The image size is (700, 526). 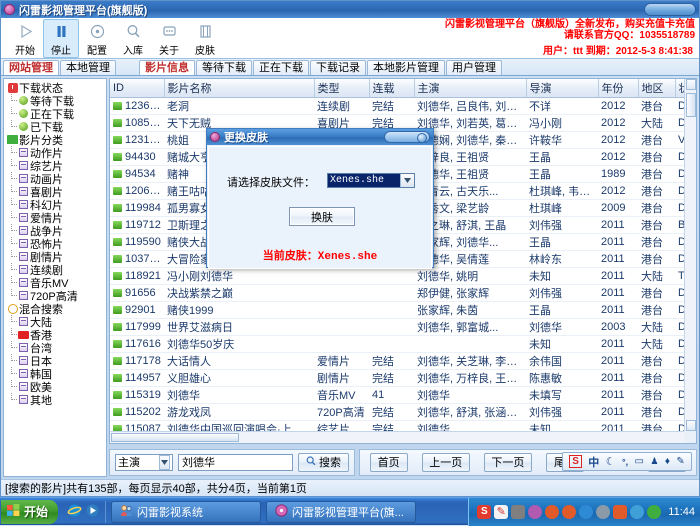 What do you see at coordinates (56, 334) in the screenshot?
I see `tree-item-2-1: 香港` at bounding box center [56, 334].